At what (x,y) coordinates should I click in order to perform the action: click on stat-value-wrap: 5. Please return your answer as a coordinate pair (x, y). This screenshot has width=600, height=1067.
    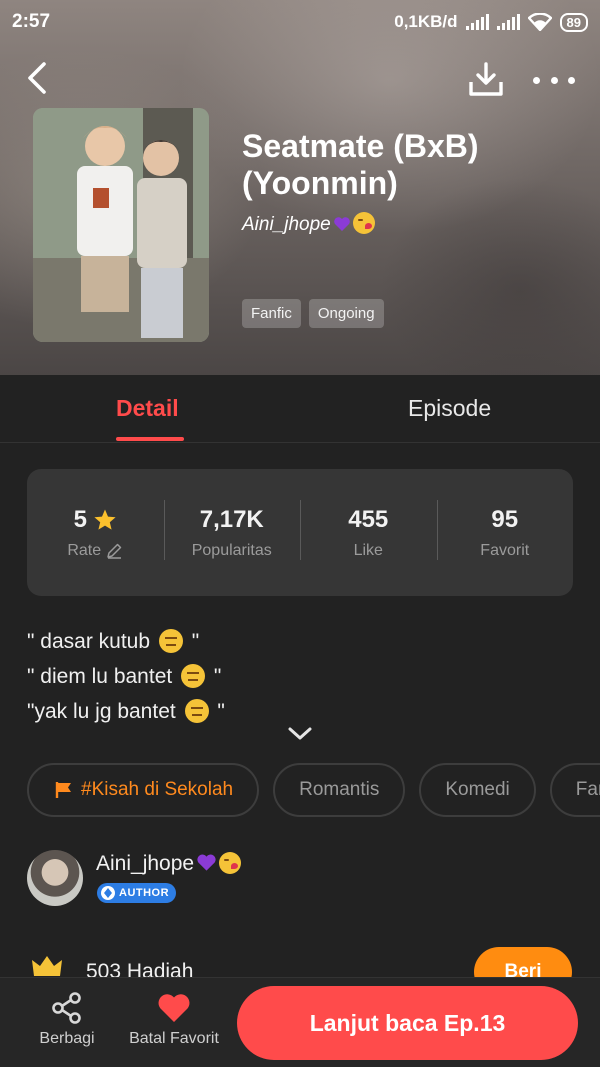
    Looking at the image, I should click on (95, 520).